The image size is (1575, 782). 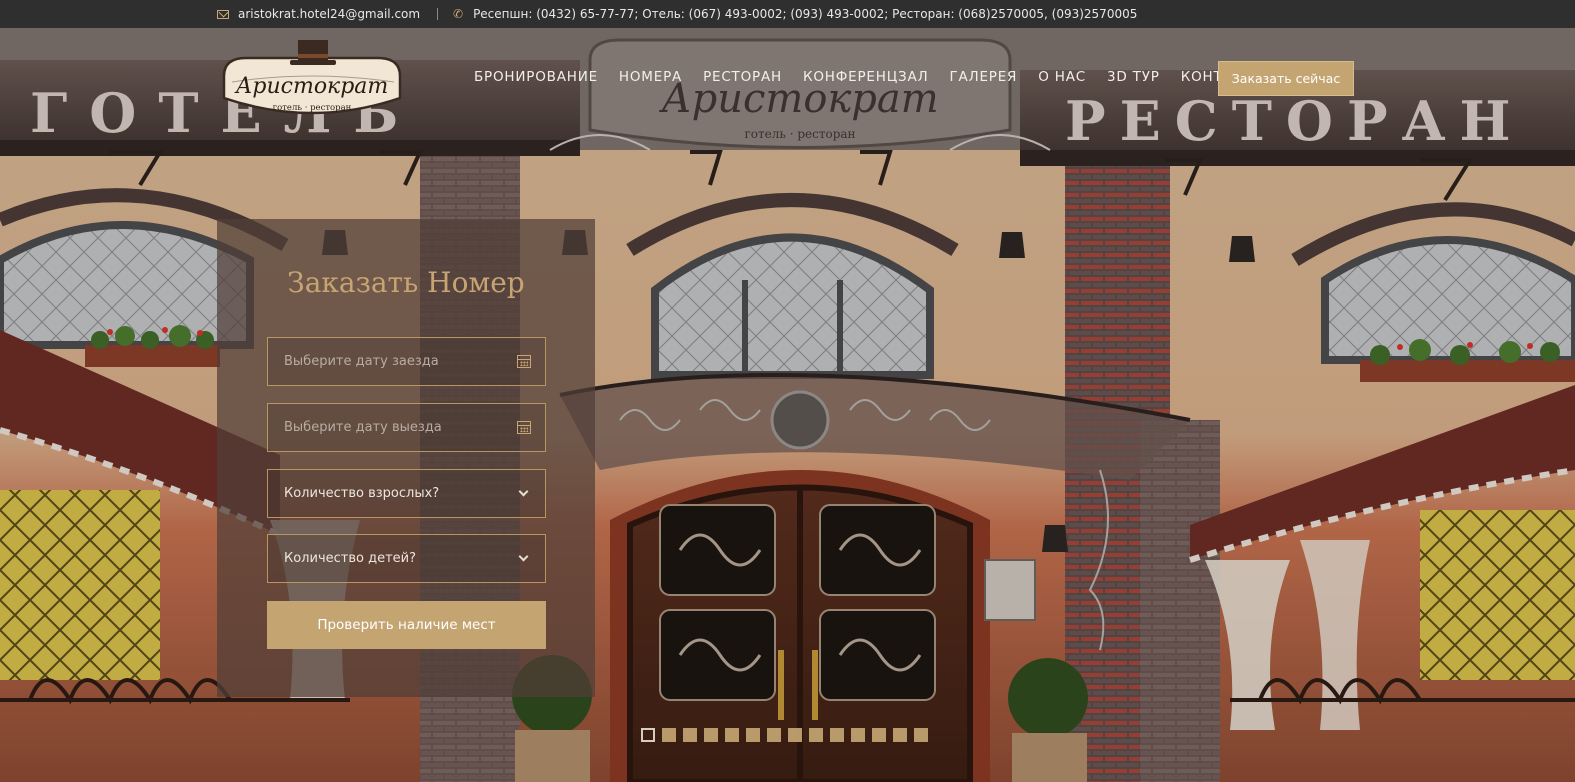 I want to click on envelope-icon, so click(x=223, y=14).